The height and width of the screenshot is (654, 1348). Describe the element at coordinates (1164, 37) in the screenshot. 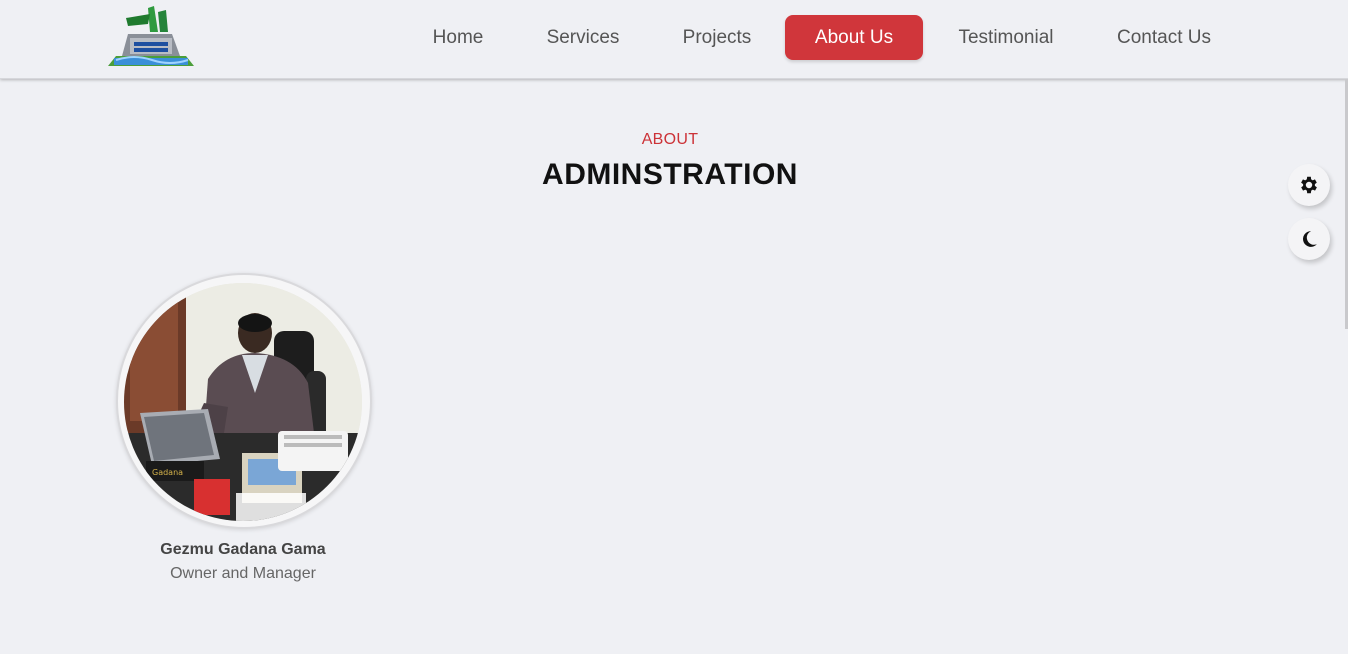

I see `nav-contact-us: Contact Us` at that location.